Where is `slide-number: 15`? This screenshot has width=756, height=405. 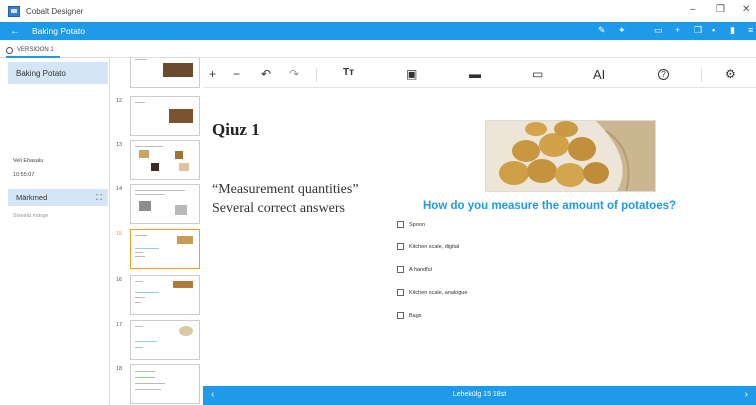
slide-number: 15 is located at coordinates (119, 234).